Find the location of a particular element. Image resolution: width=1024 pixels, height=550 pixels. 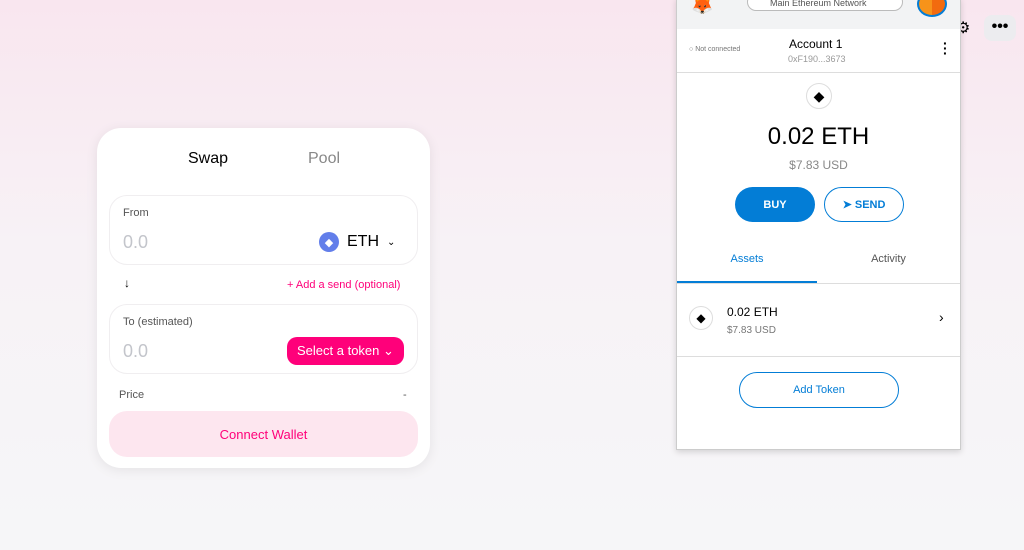

to-panel: To (estimated) 0.0 Select a token ⌄ is located at coordinates (263, 339).